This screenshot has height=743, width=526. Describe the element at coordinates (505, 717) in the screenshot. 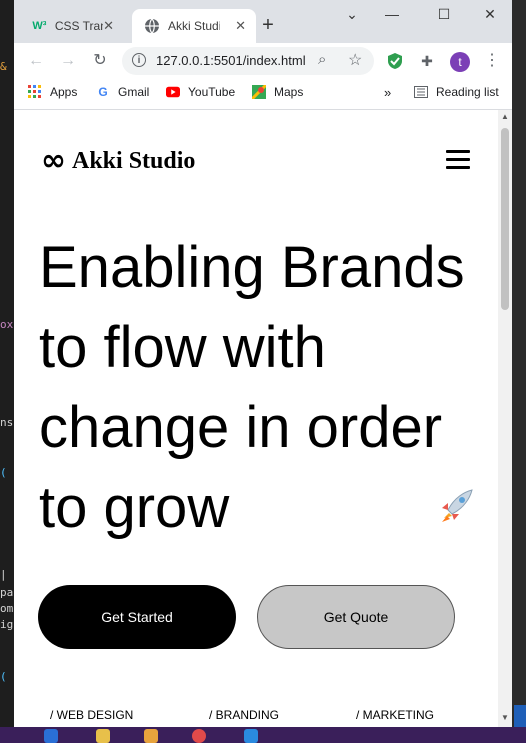

I see `scroll-down-icon: ▼` at that location.